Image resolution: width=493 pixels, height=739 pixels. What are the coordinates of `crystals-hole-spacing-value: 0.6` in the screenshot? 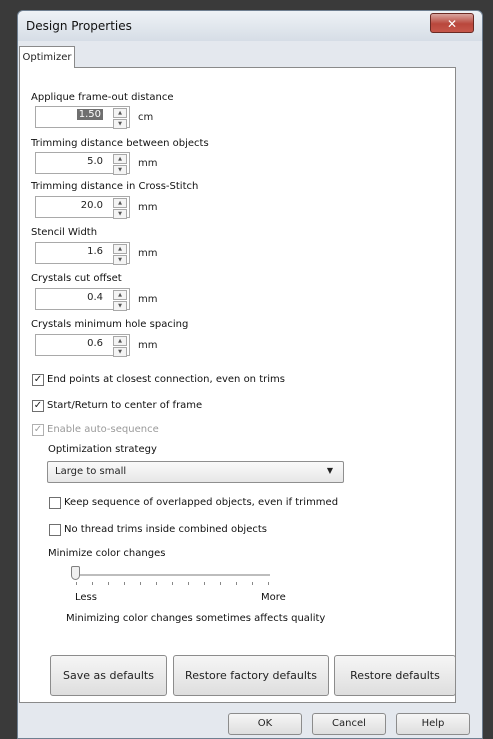 It's located at (95, 343).